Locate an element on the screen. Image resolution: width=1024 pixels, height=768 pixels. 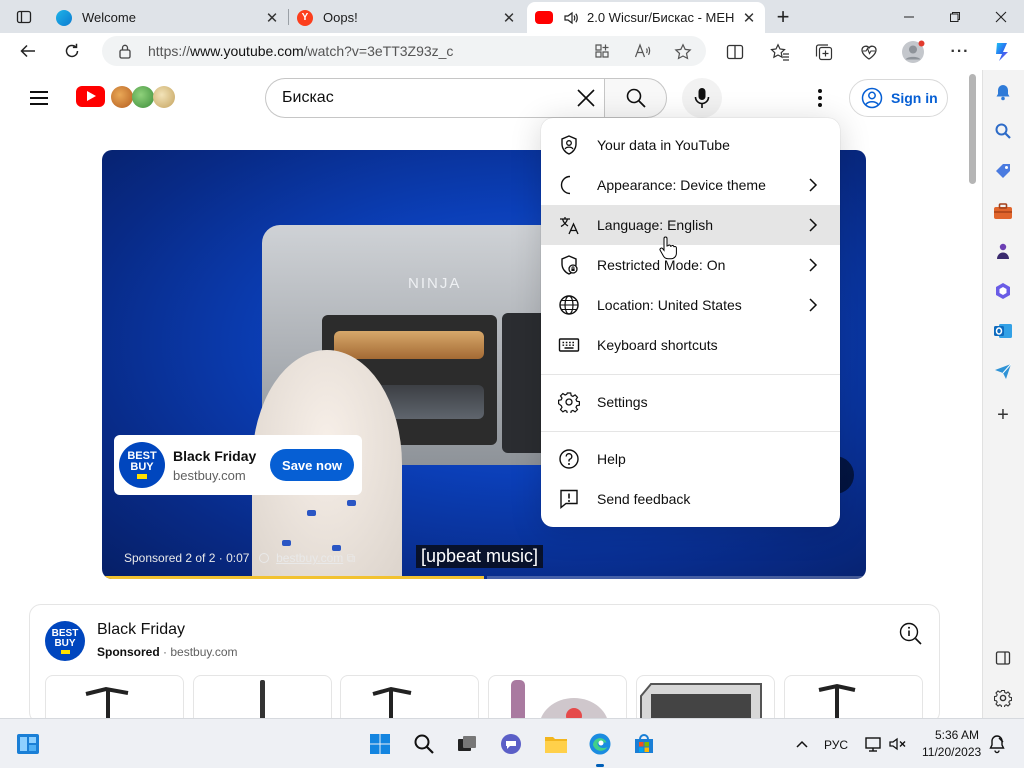
sign-in-button: Sign in is located at coordinates (898, 98).